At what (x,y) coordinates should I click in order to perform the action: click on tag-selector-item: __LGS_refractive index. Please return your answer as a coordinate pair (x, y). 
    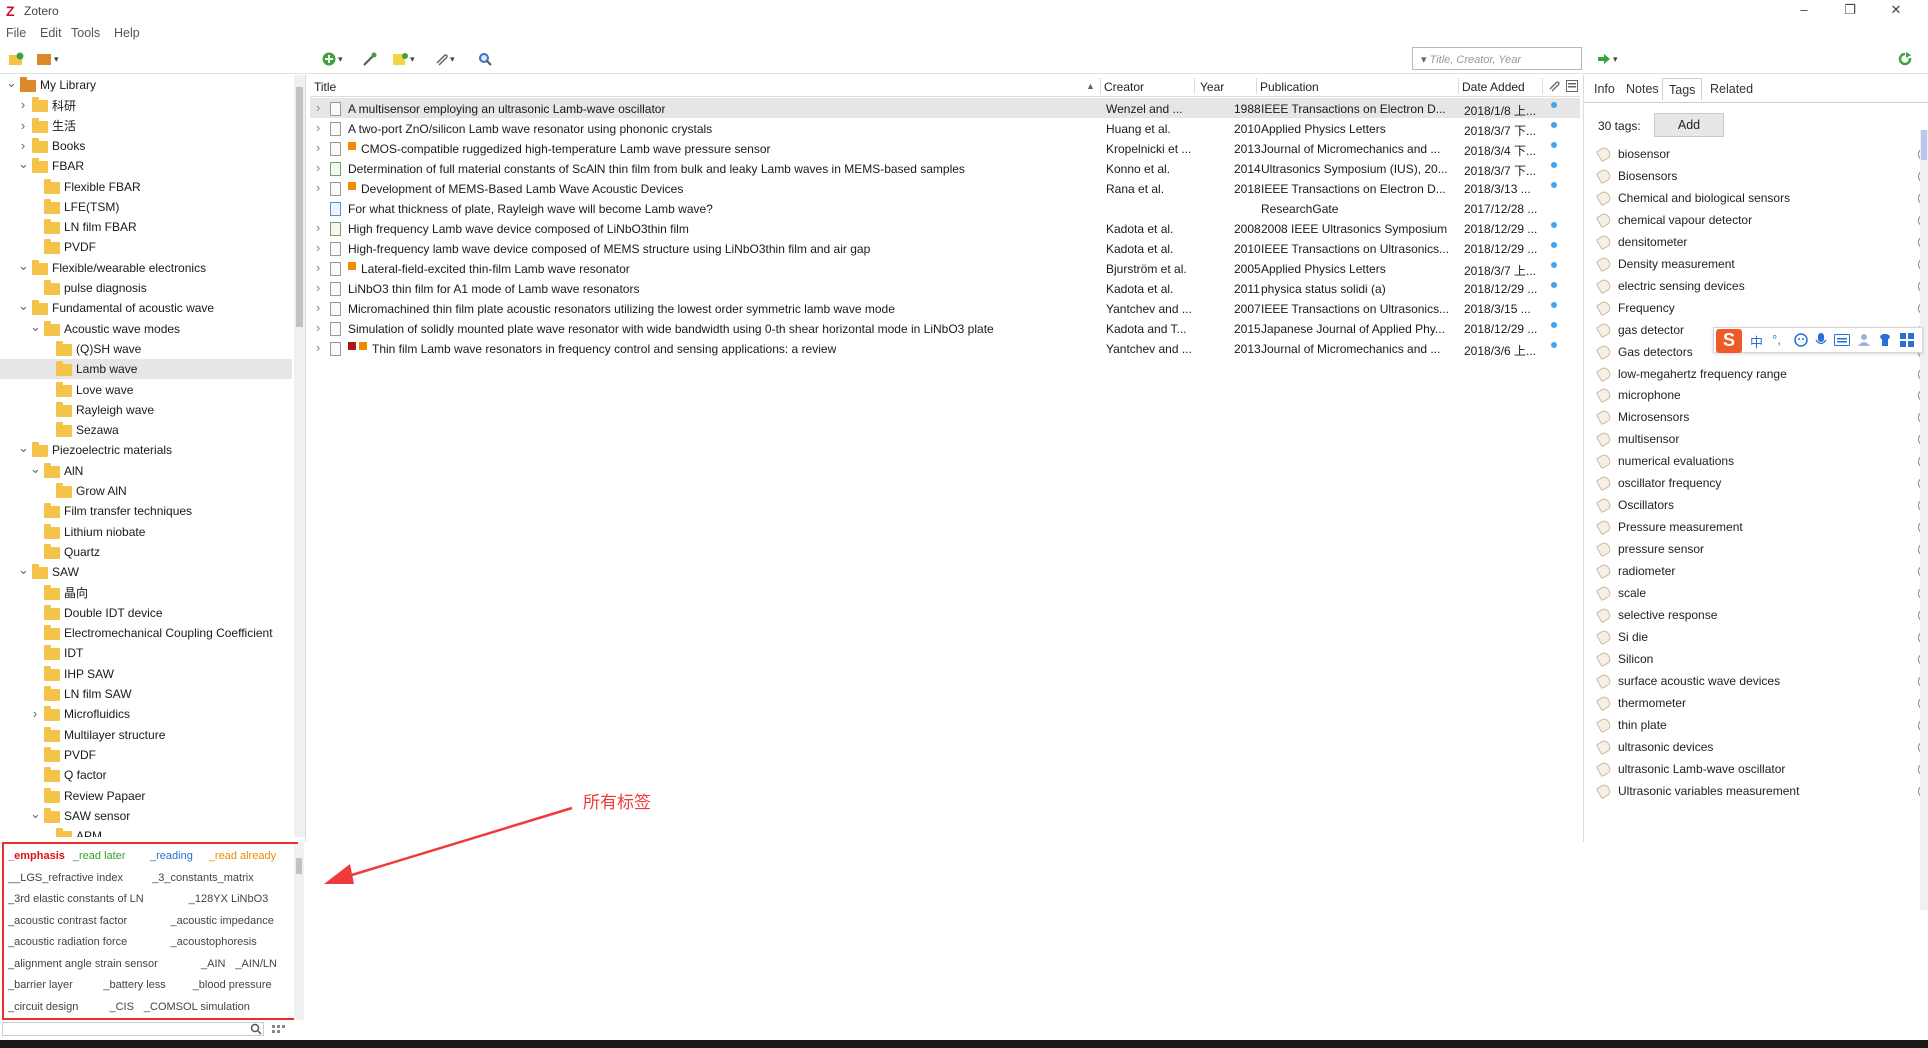
    Looking at the image, I should click on (65, 878).